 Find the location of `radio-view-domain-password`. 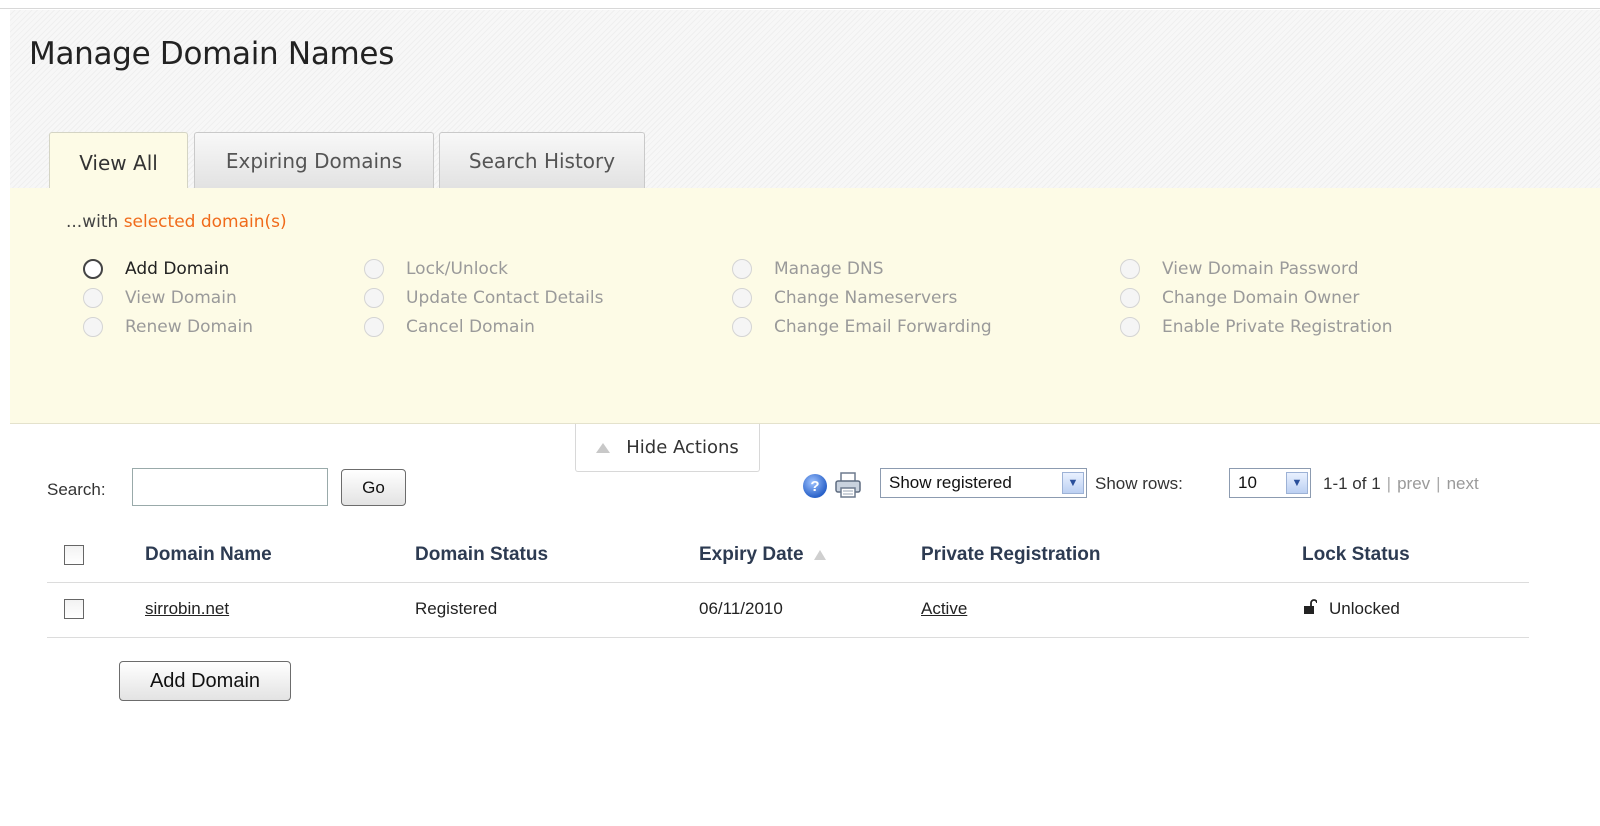

radio-view-domain-password is located at coordinates (1130, 269).